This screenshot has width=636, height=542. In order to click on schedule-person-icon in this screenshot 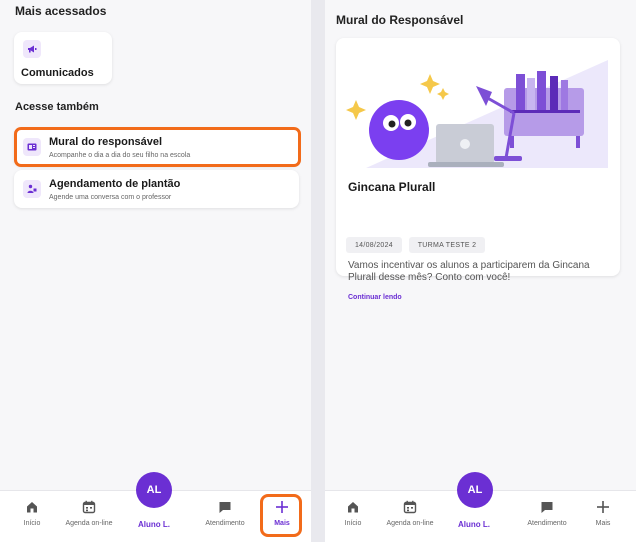, I will do `click(32, 189)`.